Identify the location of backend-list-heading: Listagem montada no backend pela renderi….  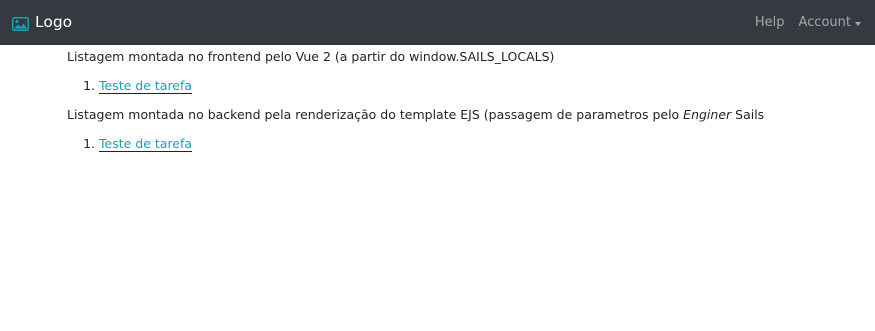
(471, 115).